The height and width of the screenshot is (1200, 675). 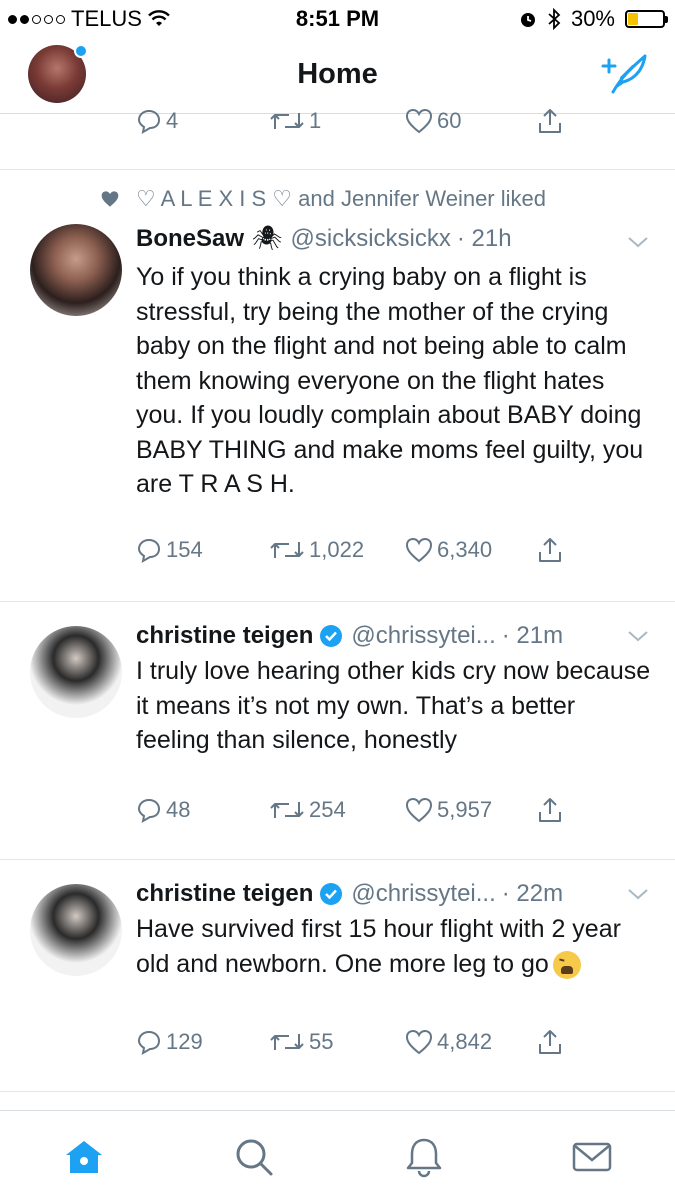 I want to click on retweet-count: 1, so click(x=315, y=120).